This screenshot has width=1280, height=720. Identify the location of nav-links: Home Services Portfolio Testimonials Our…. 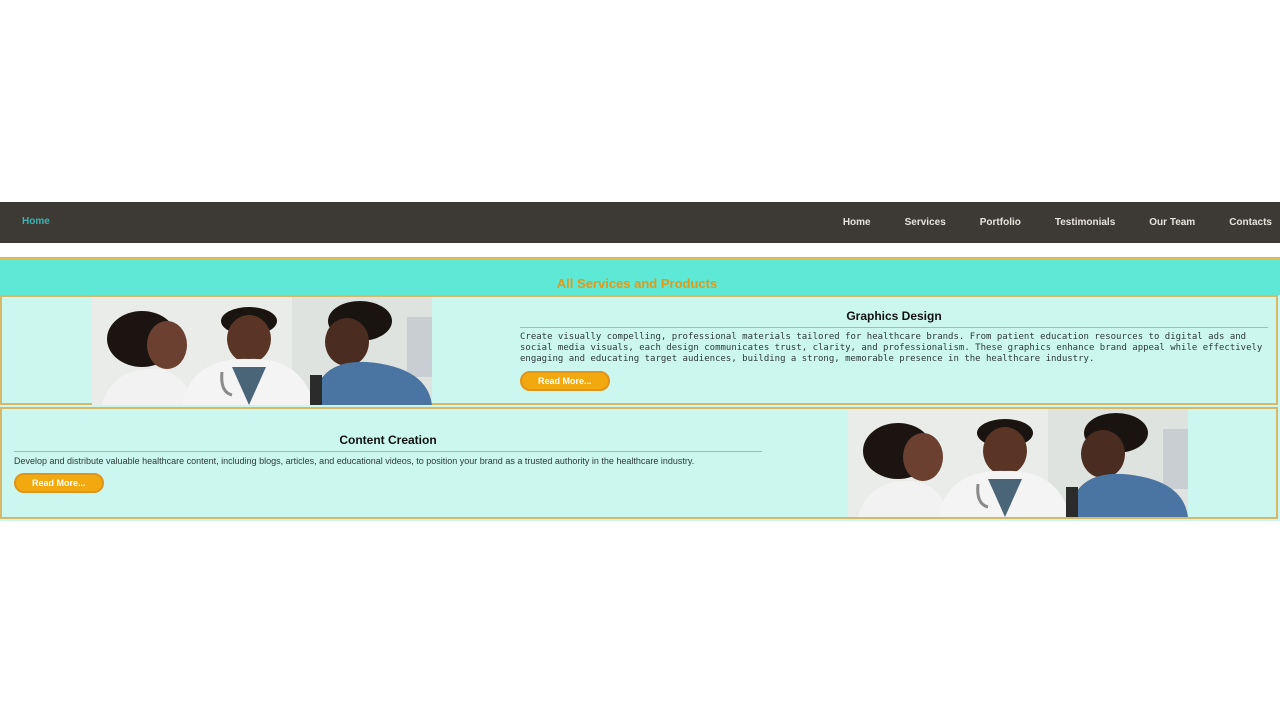
(1061, 222).